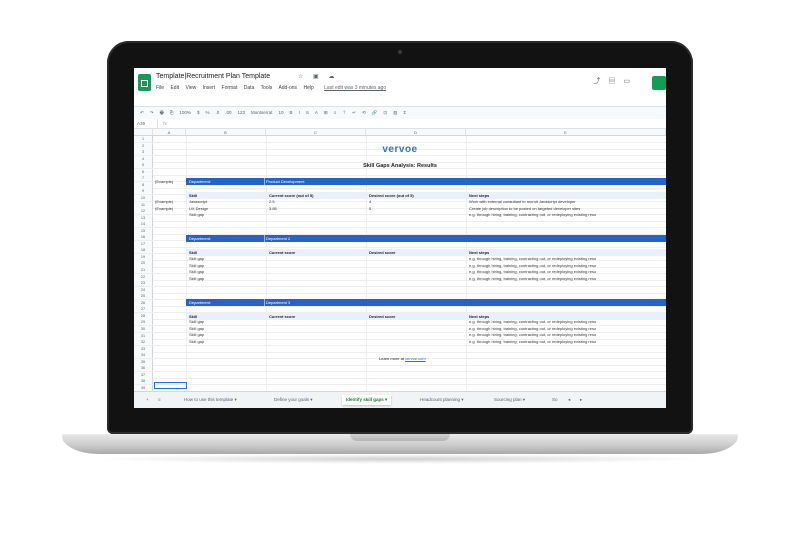  Describe the element at coordinates (143, 184) in the screenshot. I see `row-number: 8` at that location.